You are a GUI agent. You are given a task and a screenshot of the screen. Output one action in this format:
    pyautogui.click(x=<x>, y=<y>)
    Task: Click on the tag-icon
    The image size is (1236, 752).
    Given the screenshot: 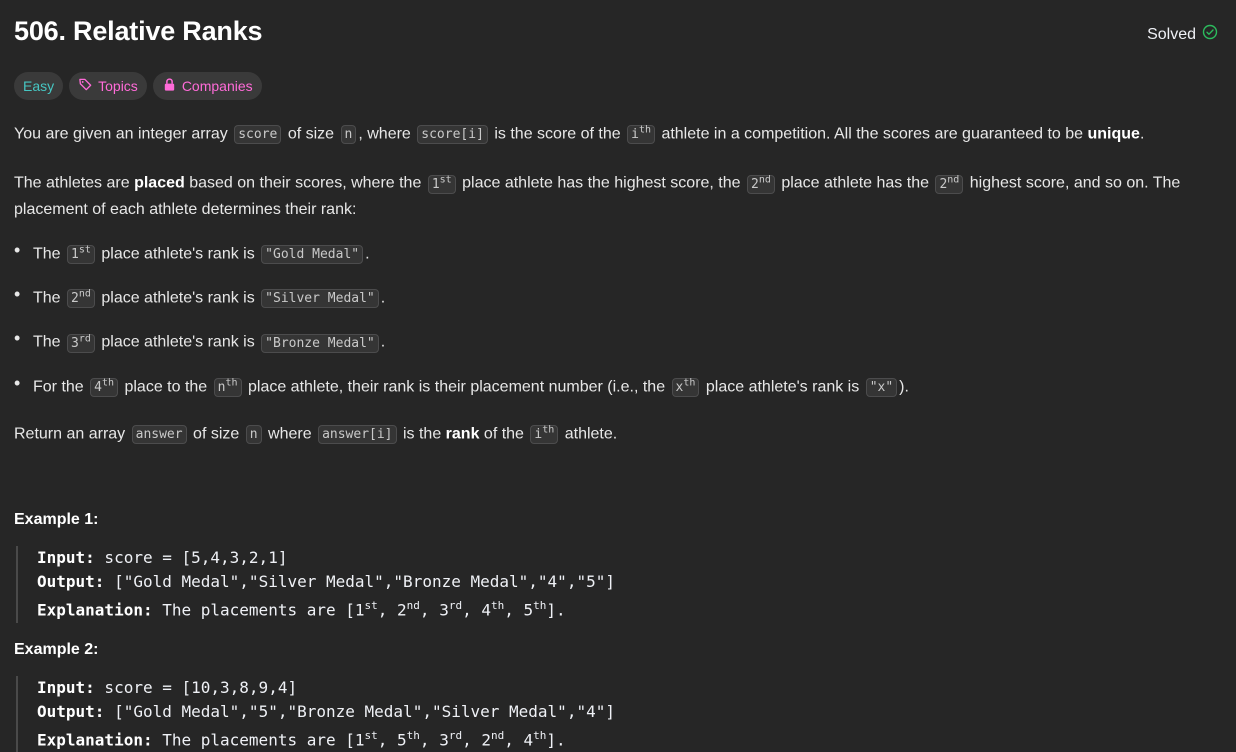 What is the action you would take?
    pyautogui.click(x=85, y=86)
    